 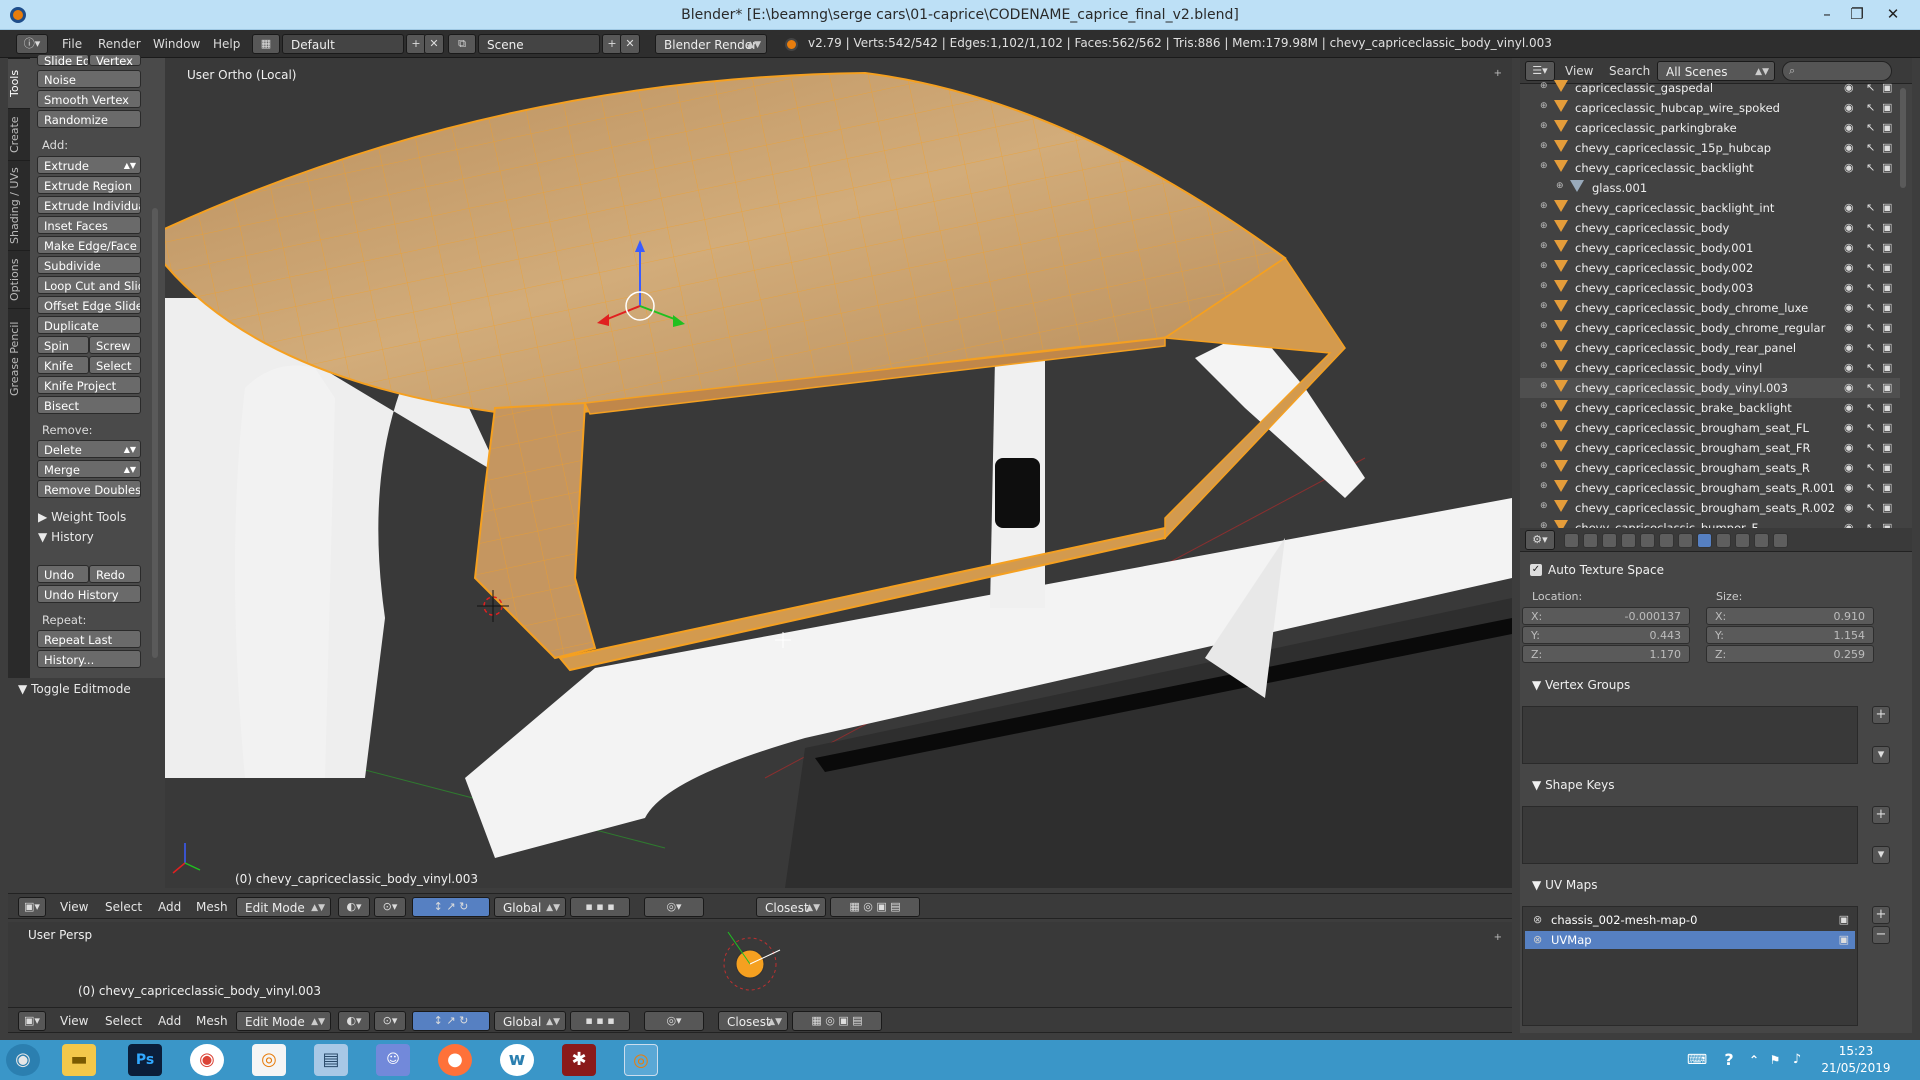 I want to click on menu-window: Window, so click(x=176, y=44).